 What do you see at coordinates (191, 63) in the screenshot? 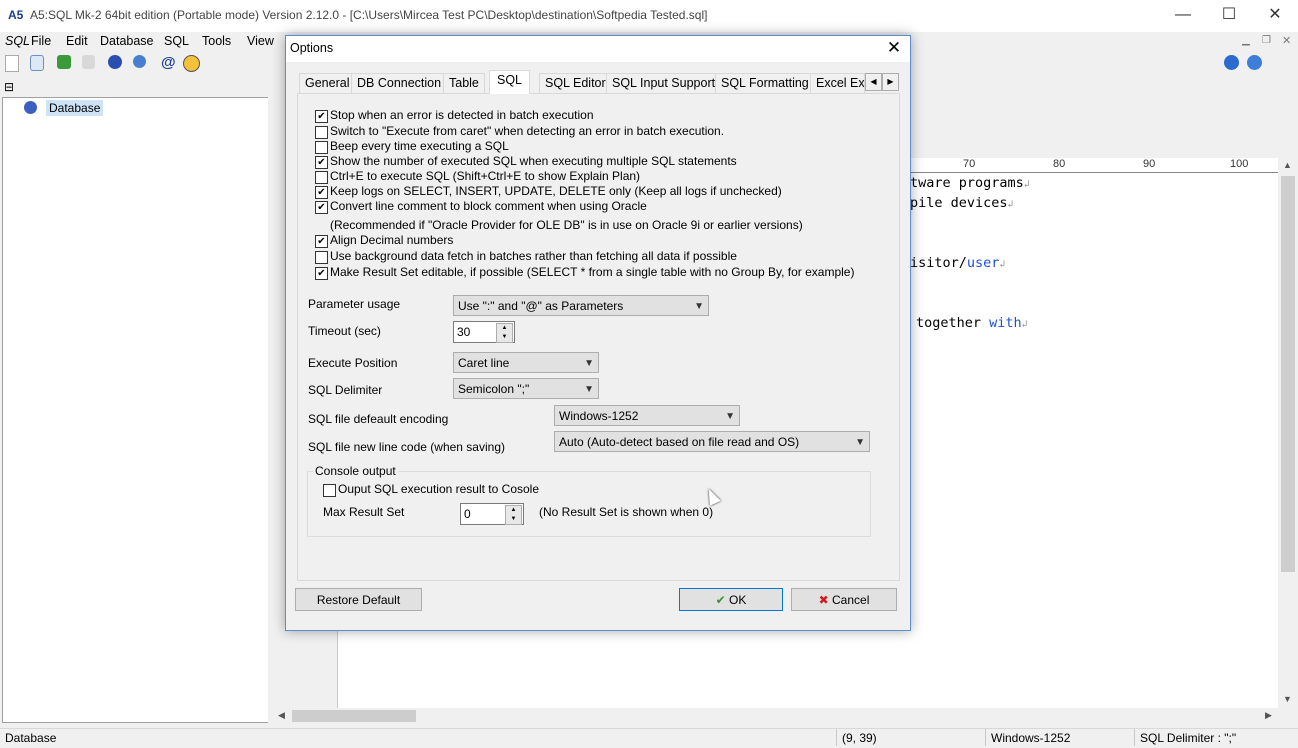
I see `clock-icon` at bounding box center [191, 63].